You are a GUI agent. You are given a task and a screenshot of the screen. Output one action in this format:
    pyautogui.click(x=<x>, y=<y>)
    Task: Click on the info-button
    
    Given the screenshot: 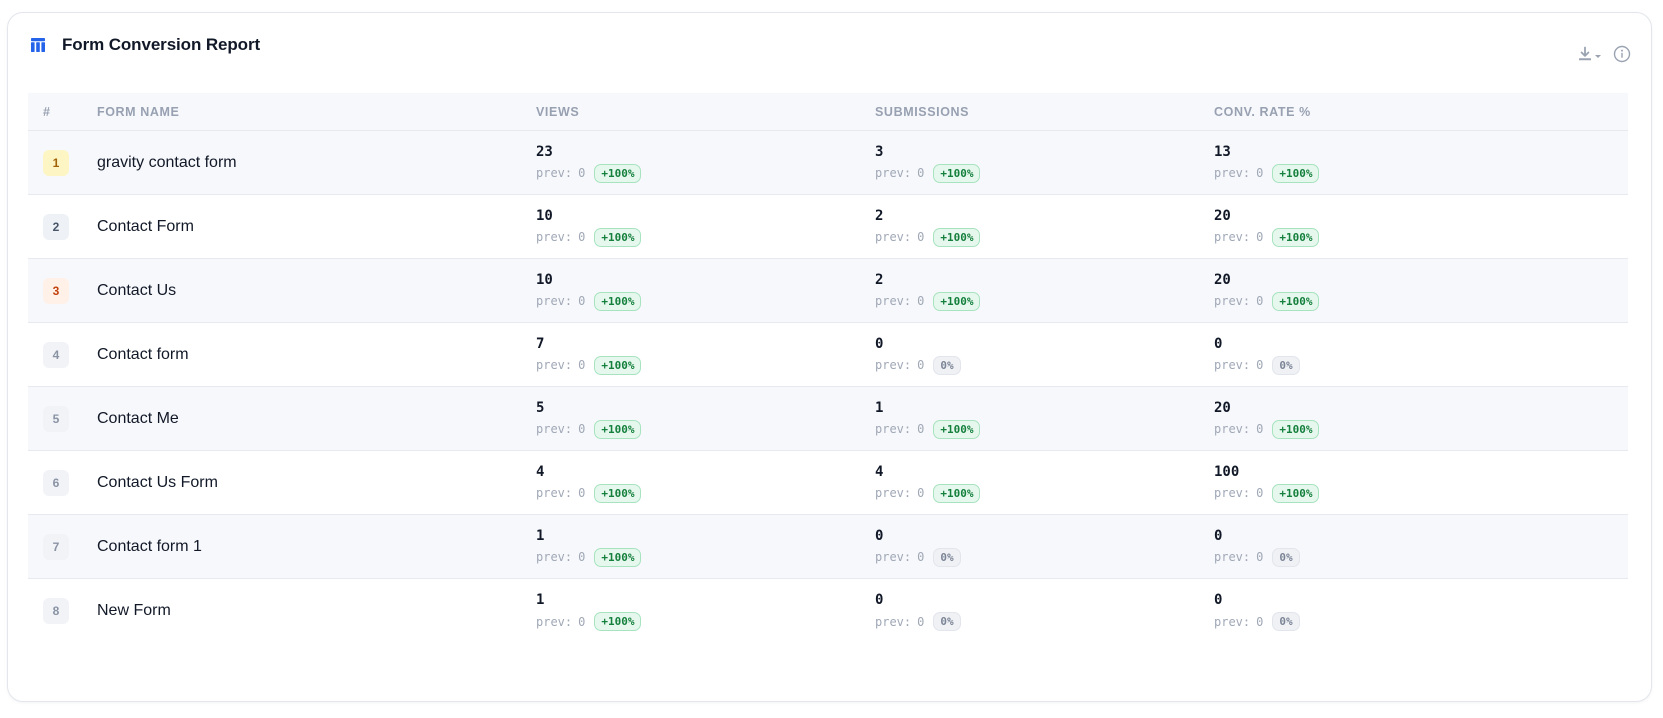 What is the action you would take?
    pyautogui.click(x=1622, y=56)
    